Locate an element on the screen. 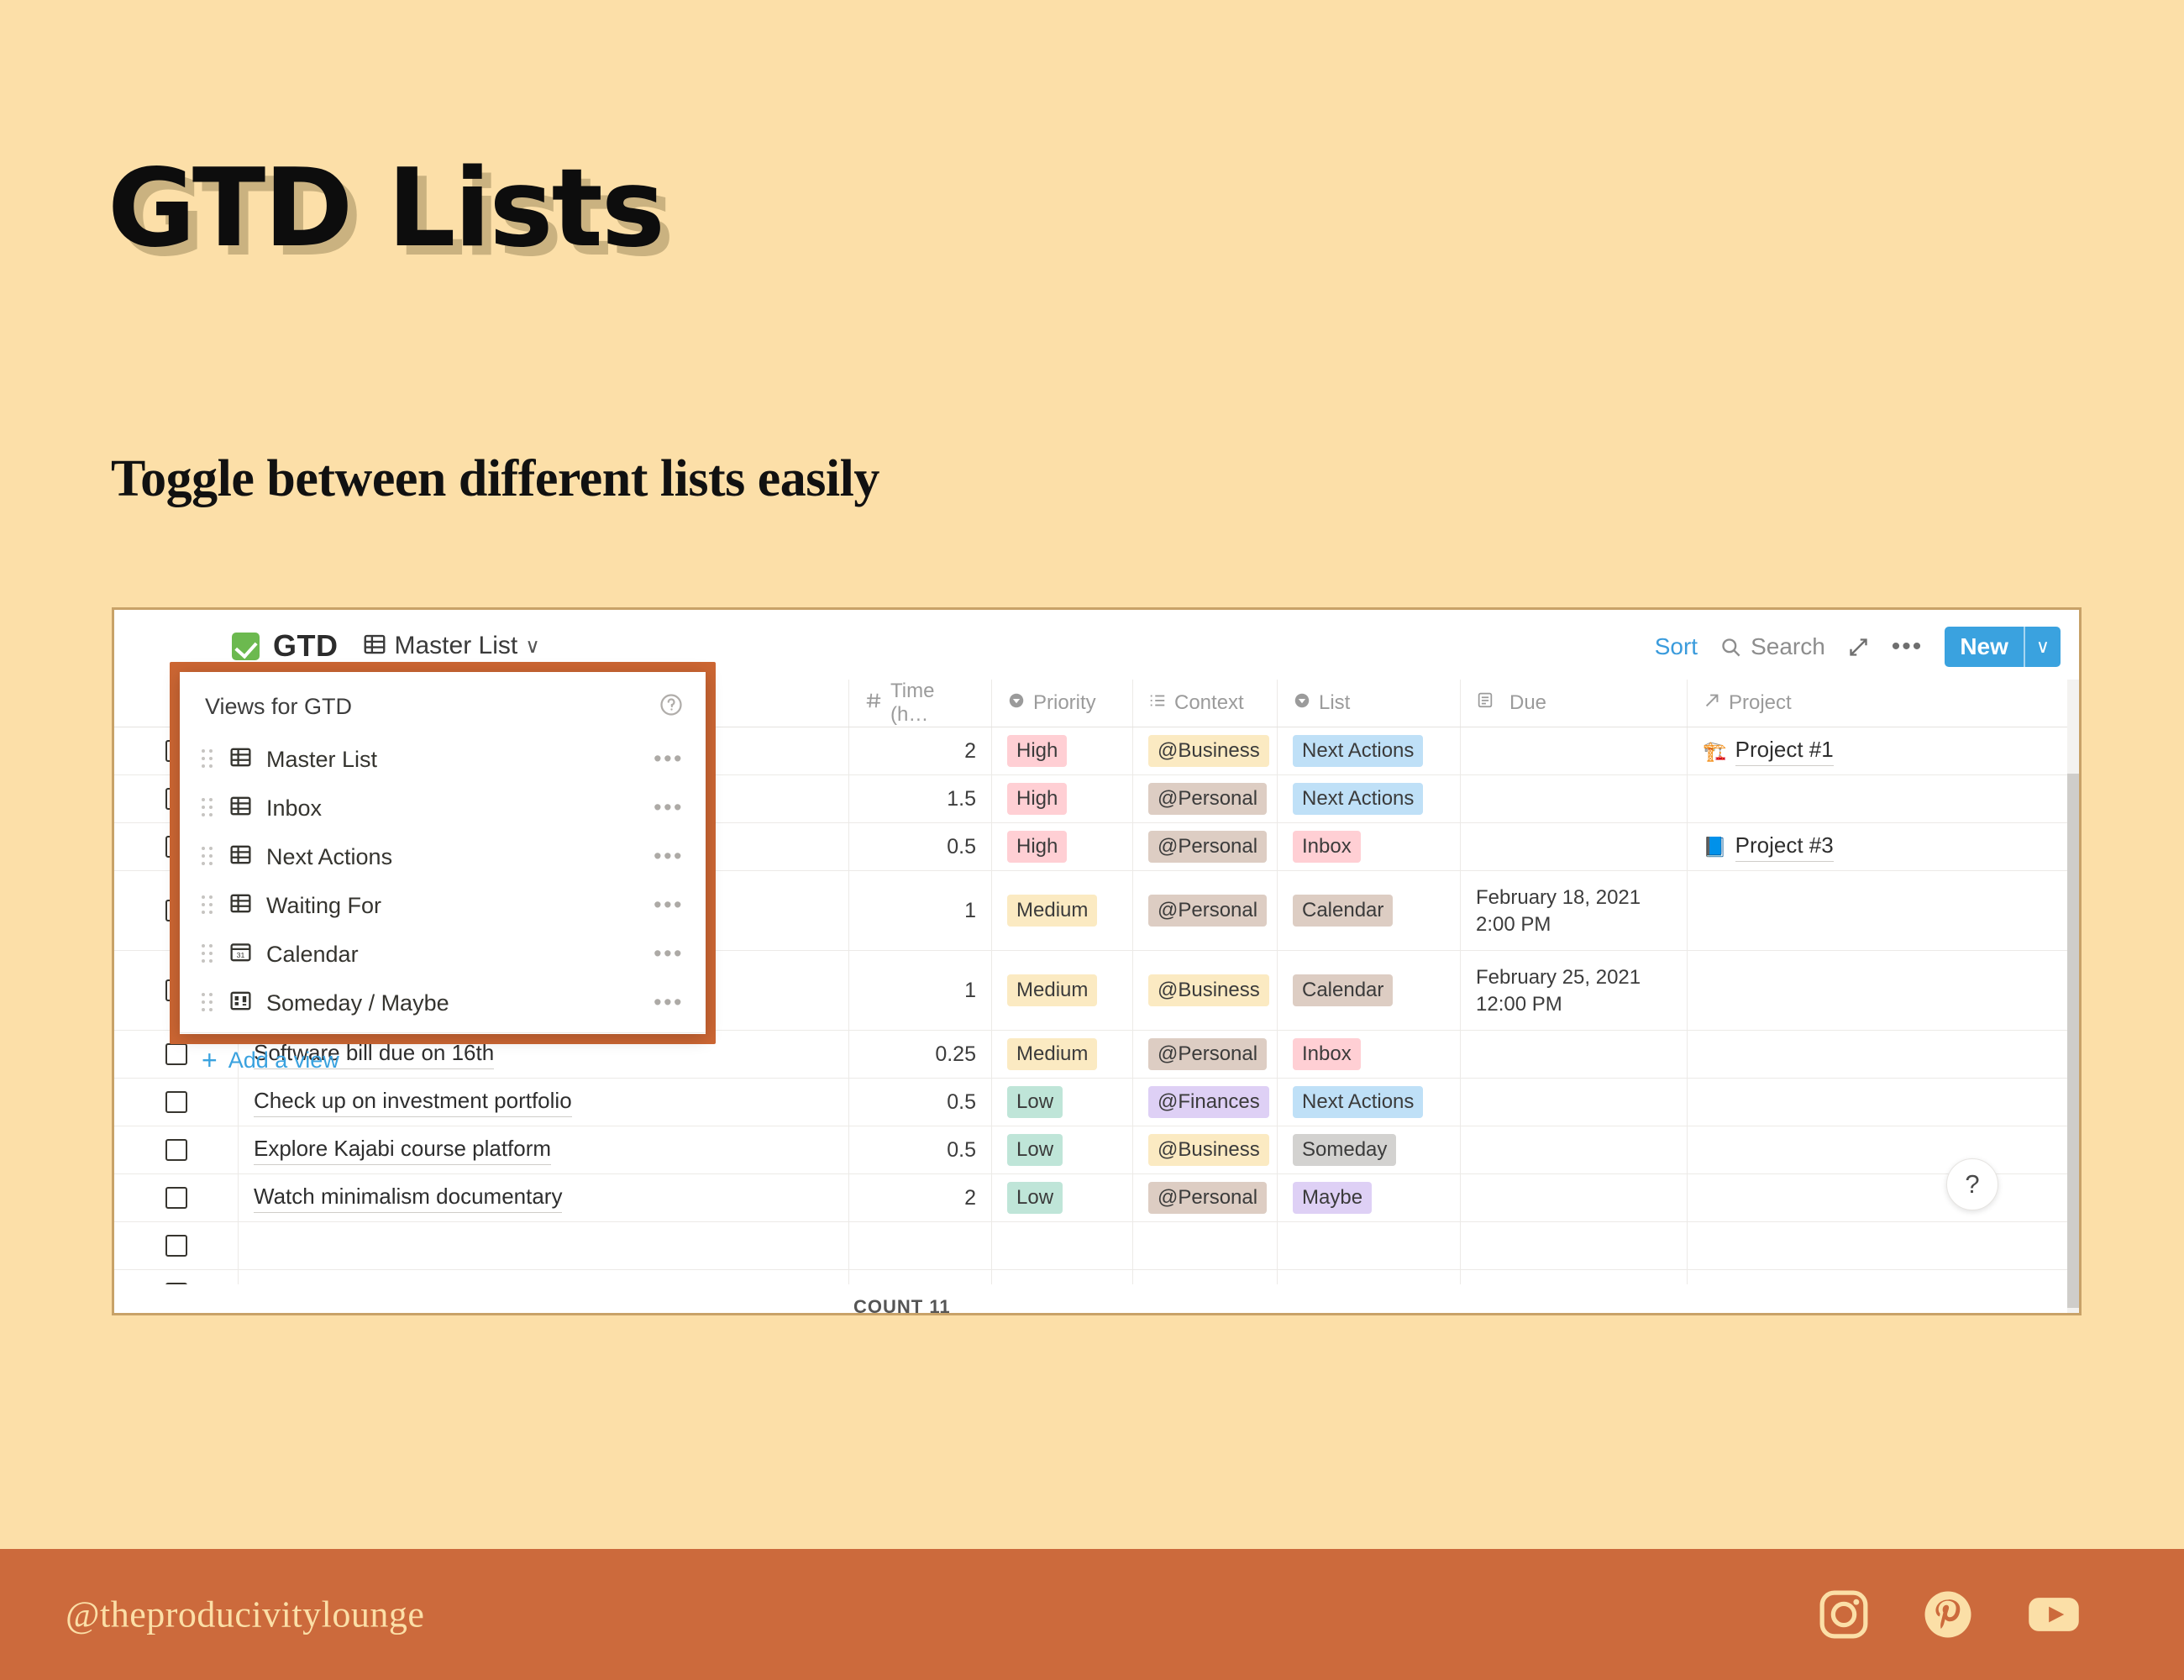 The height and width of the screenshot is (1680, 2184). table-row is located at coordinates (1090, 1246).